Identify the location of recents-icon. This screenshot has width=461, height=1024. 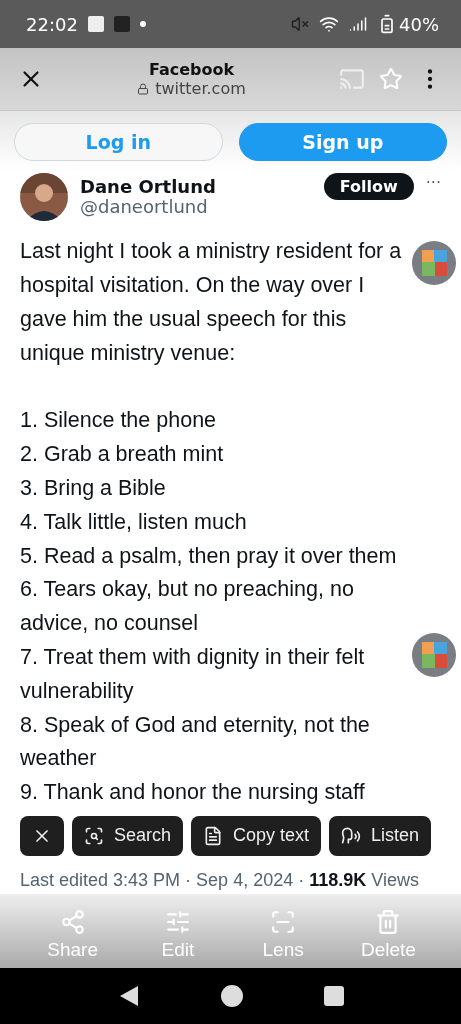
(333, 996).